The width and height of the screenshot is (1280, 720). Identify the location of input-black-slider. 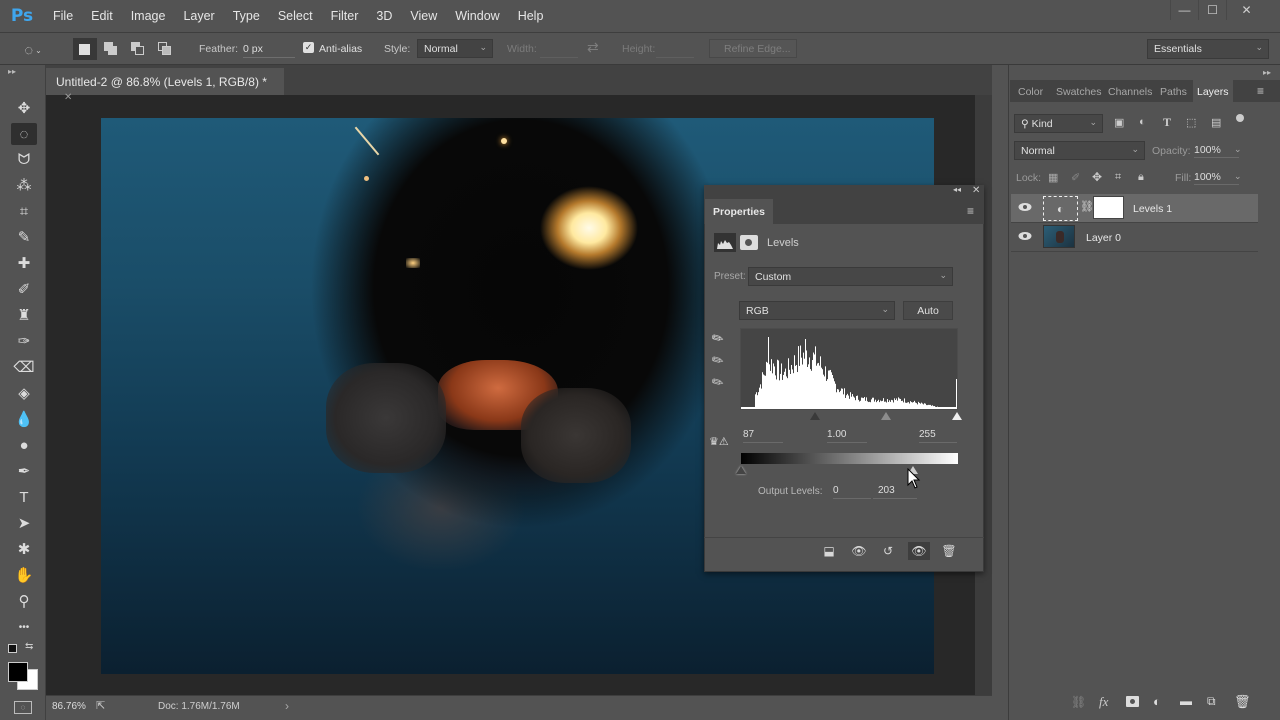
(815, 416).